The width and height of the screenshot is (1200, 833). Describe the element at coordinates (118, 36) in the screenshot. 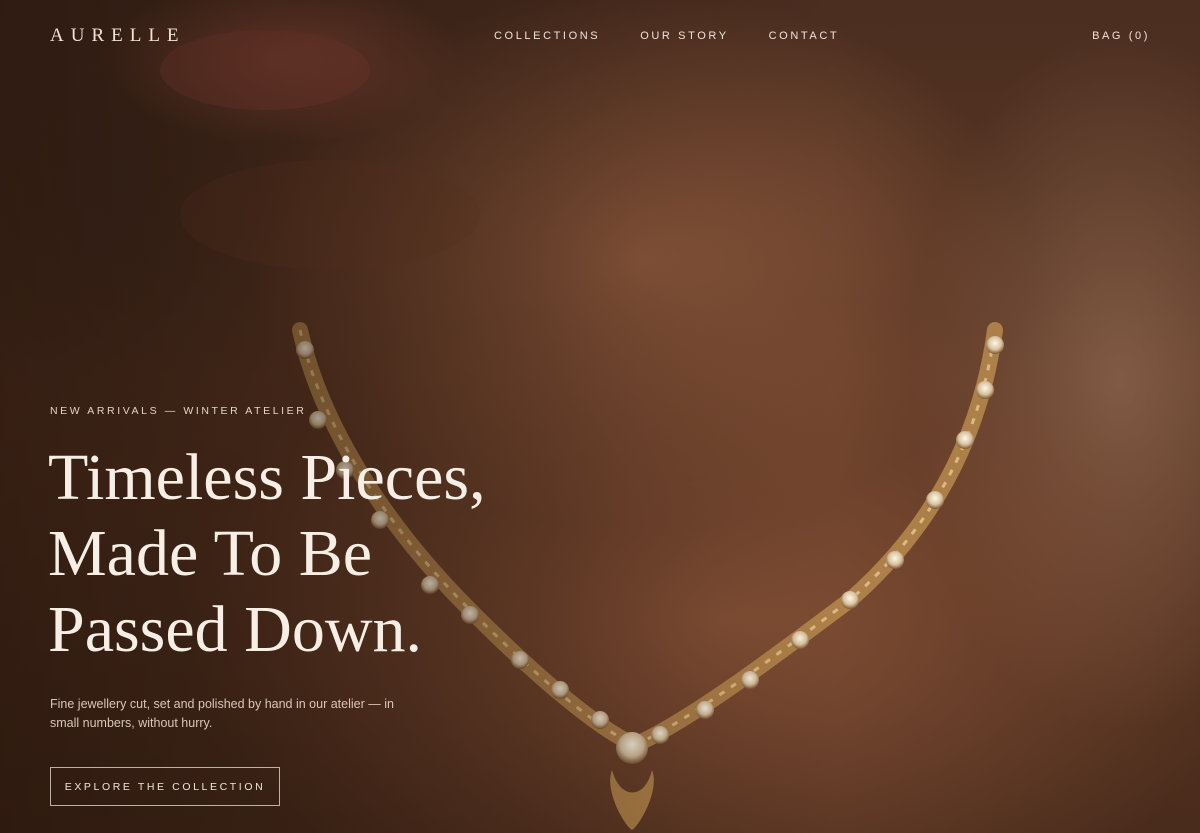

I see `brand-logo: AURELLE` at that location.